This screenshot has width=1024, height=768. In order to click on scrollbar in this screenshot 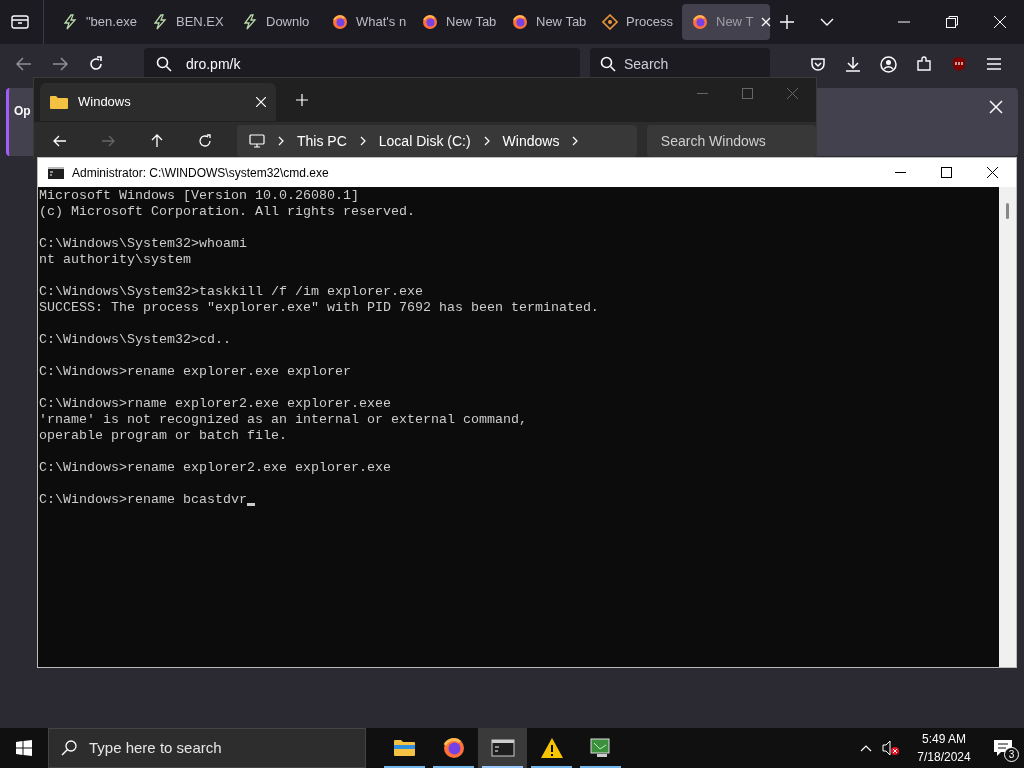, I will do `click(1007, 427)`.